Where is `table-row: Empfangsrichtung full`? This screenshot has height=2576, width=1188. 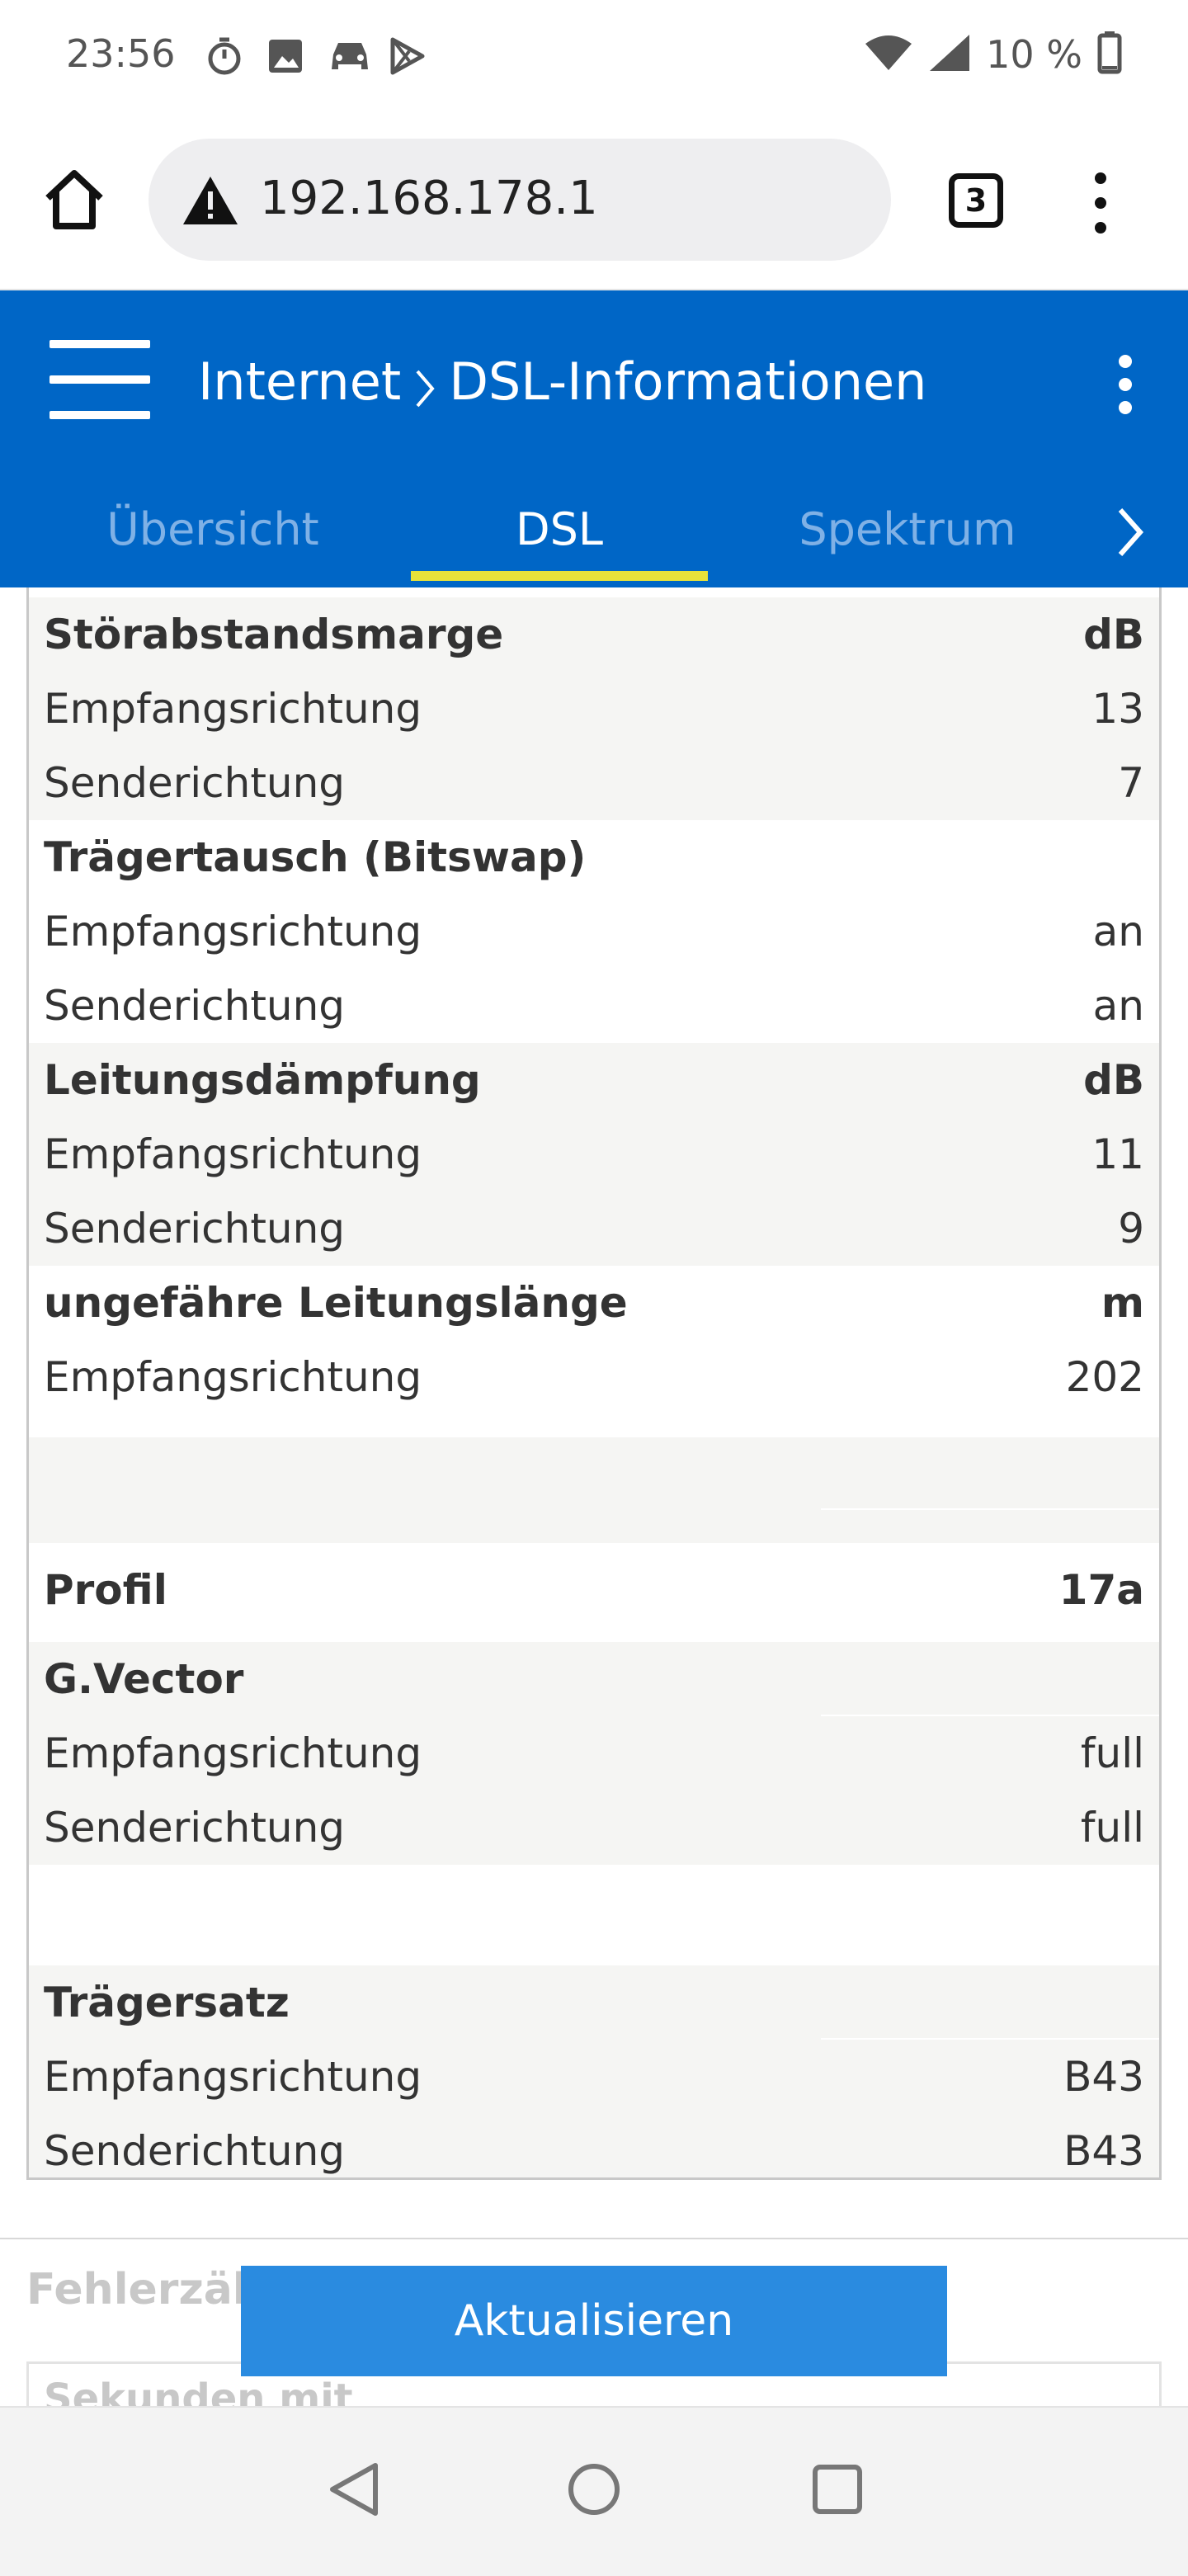 table-row: Empfangsrichtung full is located at coordinates (594, 1753).